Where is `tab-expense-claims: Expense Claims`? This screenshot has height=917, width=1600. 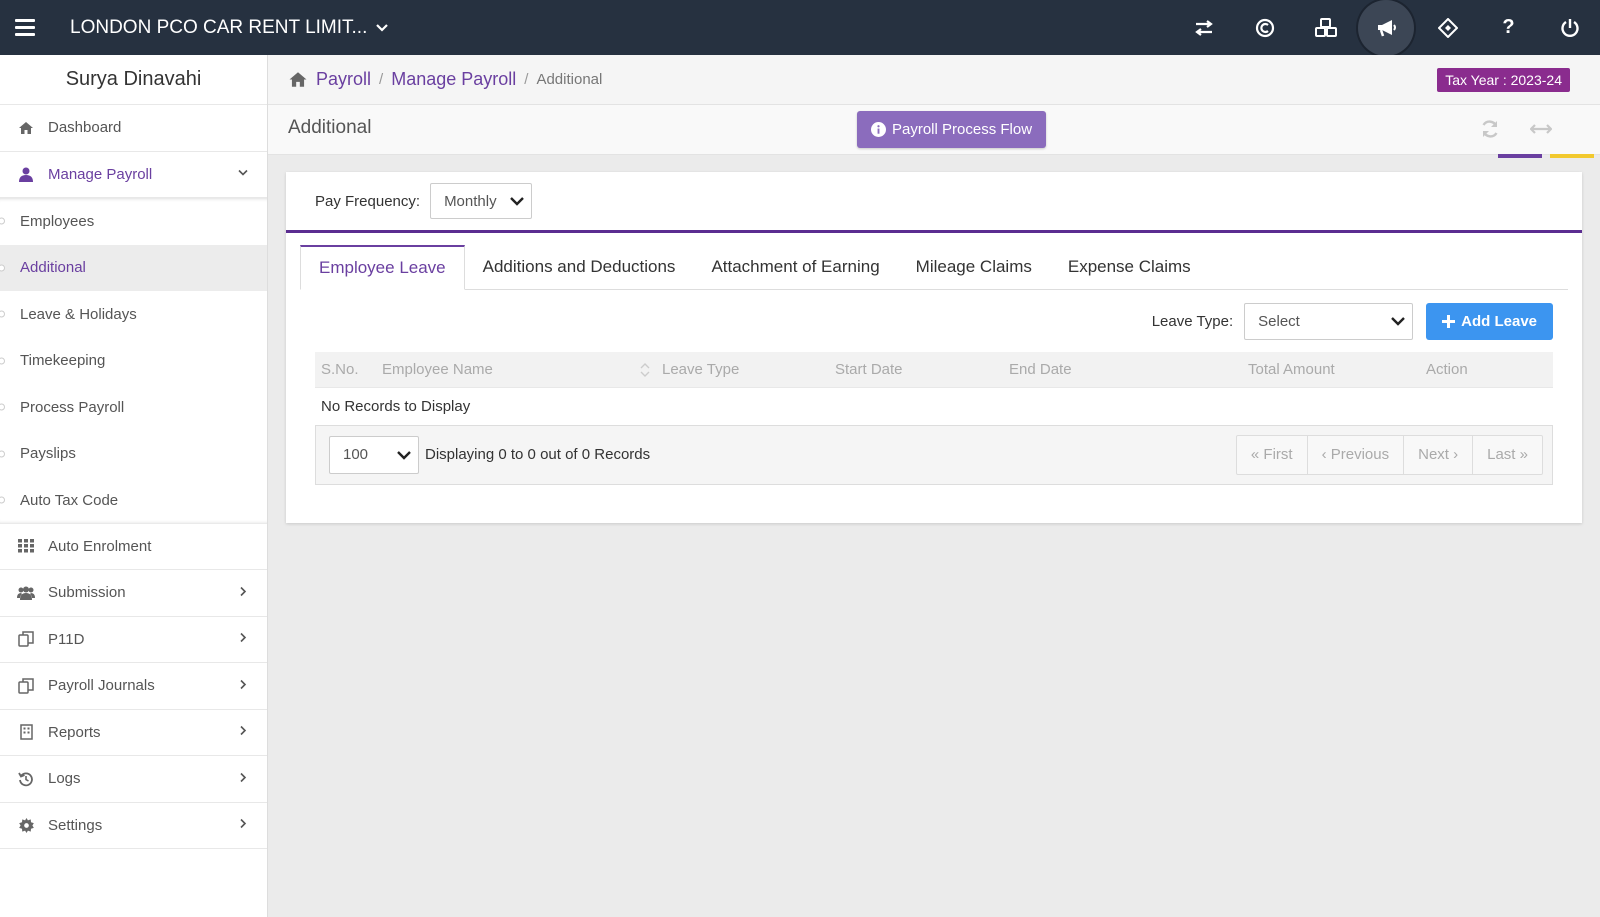 tab-expense-claims: Expense Claims is located at coordinates (1129, 266).